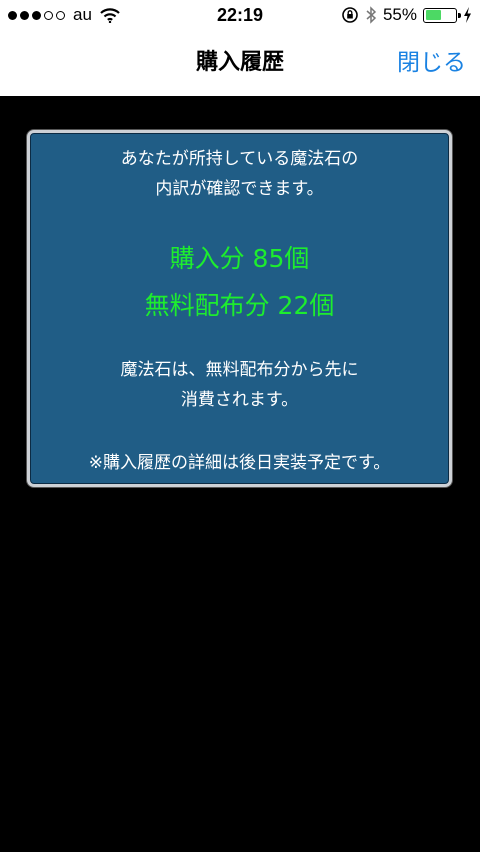  Describe the element at coordinates (350, 15) in the screenshot. I see `orientation-lock-icon` at that location.